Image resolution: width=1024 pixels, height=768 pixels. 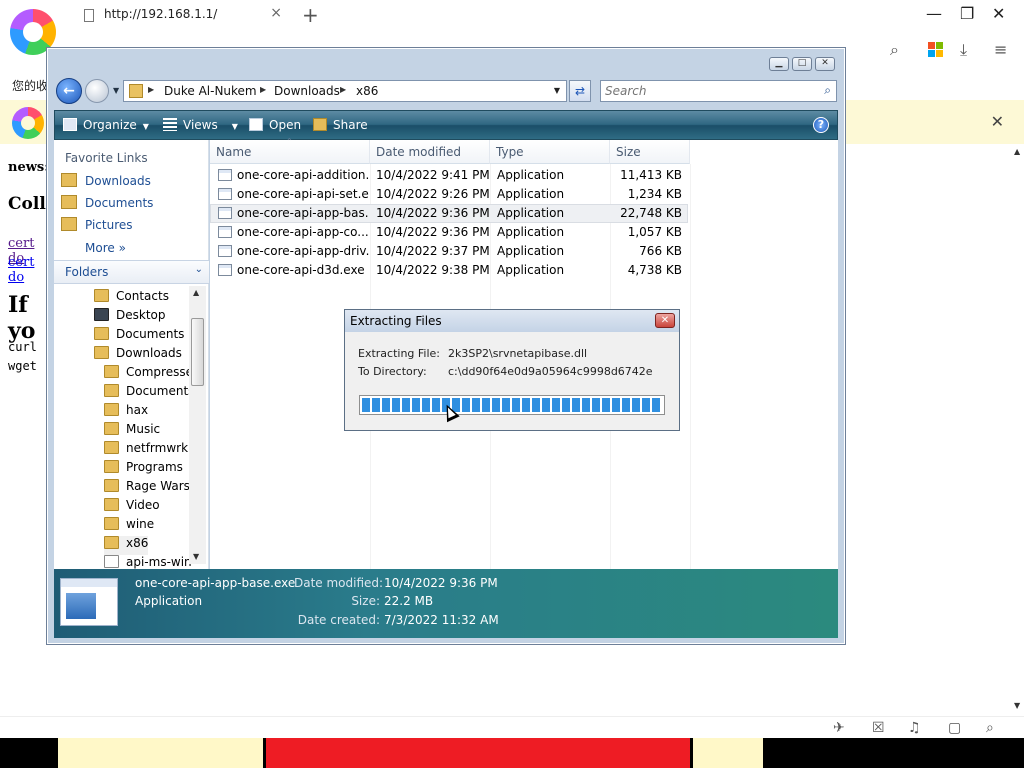 What do you see at coordinates (779, 64) in the screenshot?
I see `explorer-minimize-button: ▁` at bounding box center [779, 64].